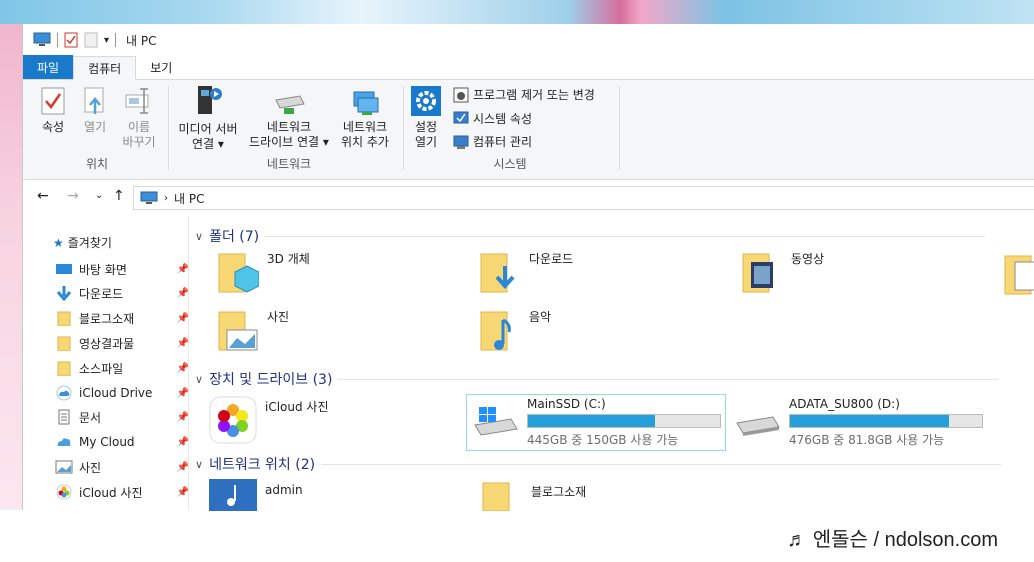  Describe the element at coordinates (116, 393) in the screenshot. I see `sidebar-item-label: iCloud Drive` at that location.